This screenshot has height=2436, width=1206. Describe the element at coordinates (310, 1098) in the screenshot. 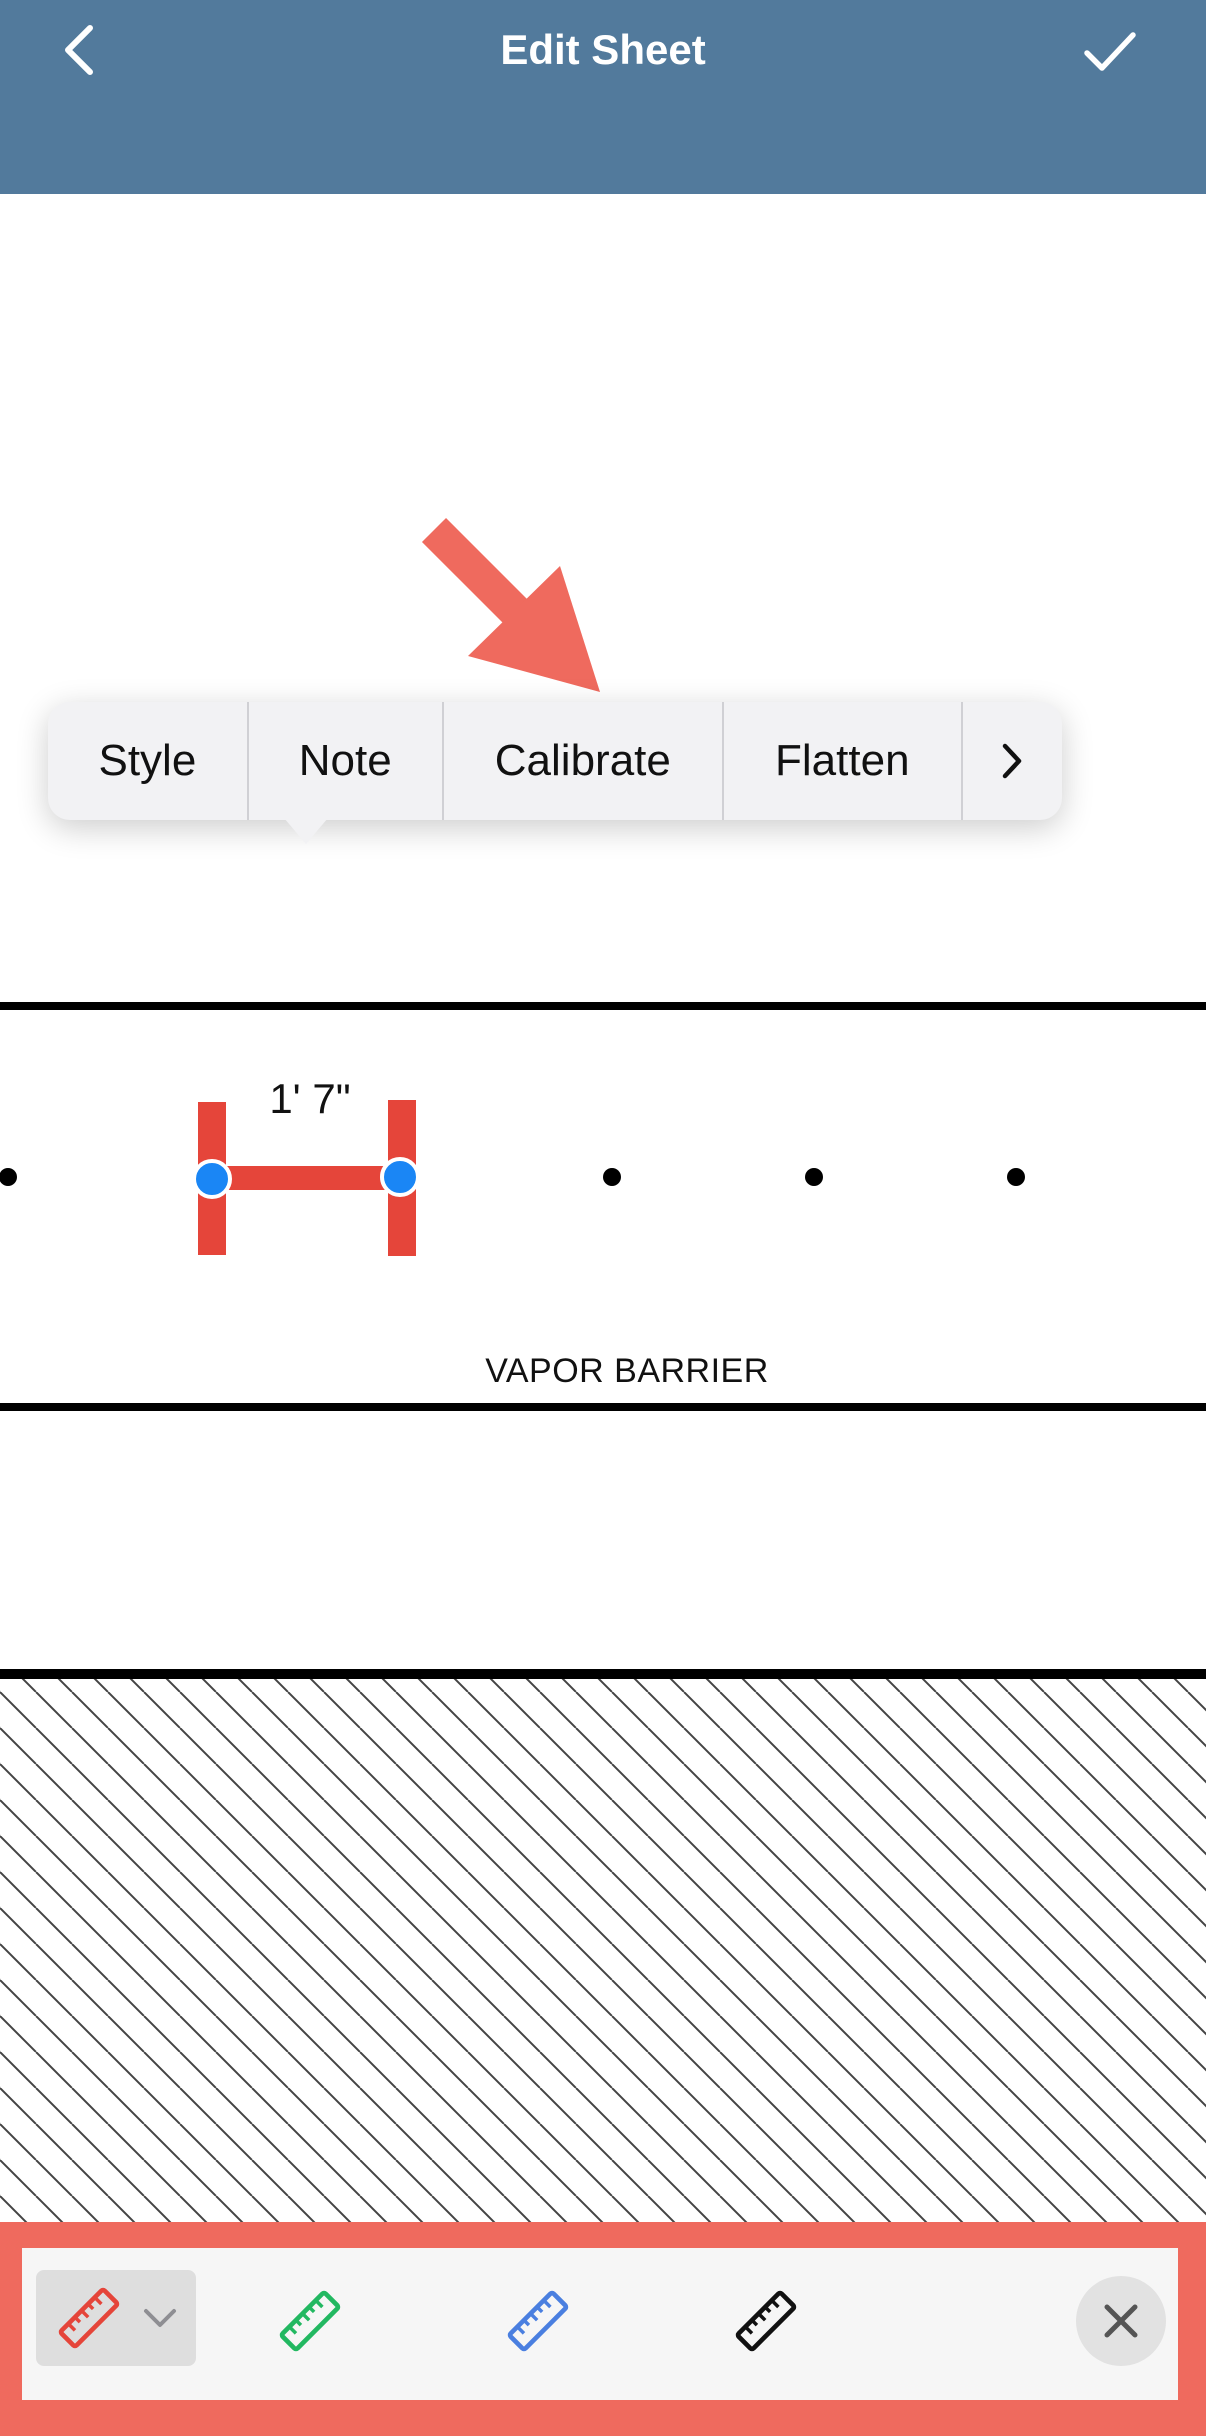

I see `measurement-label: 1' 7"` at that location.